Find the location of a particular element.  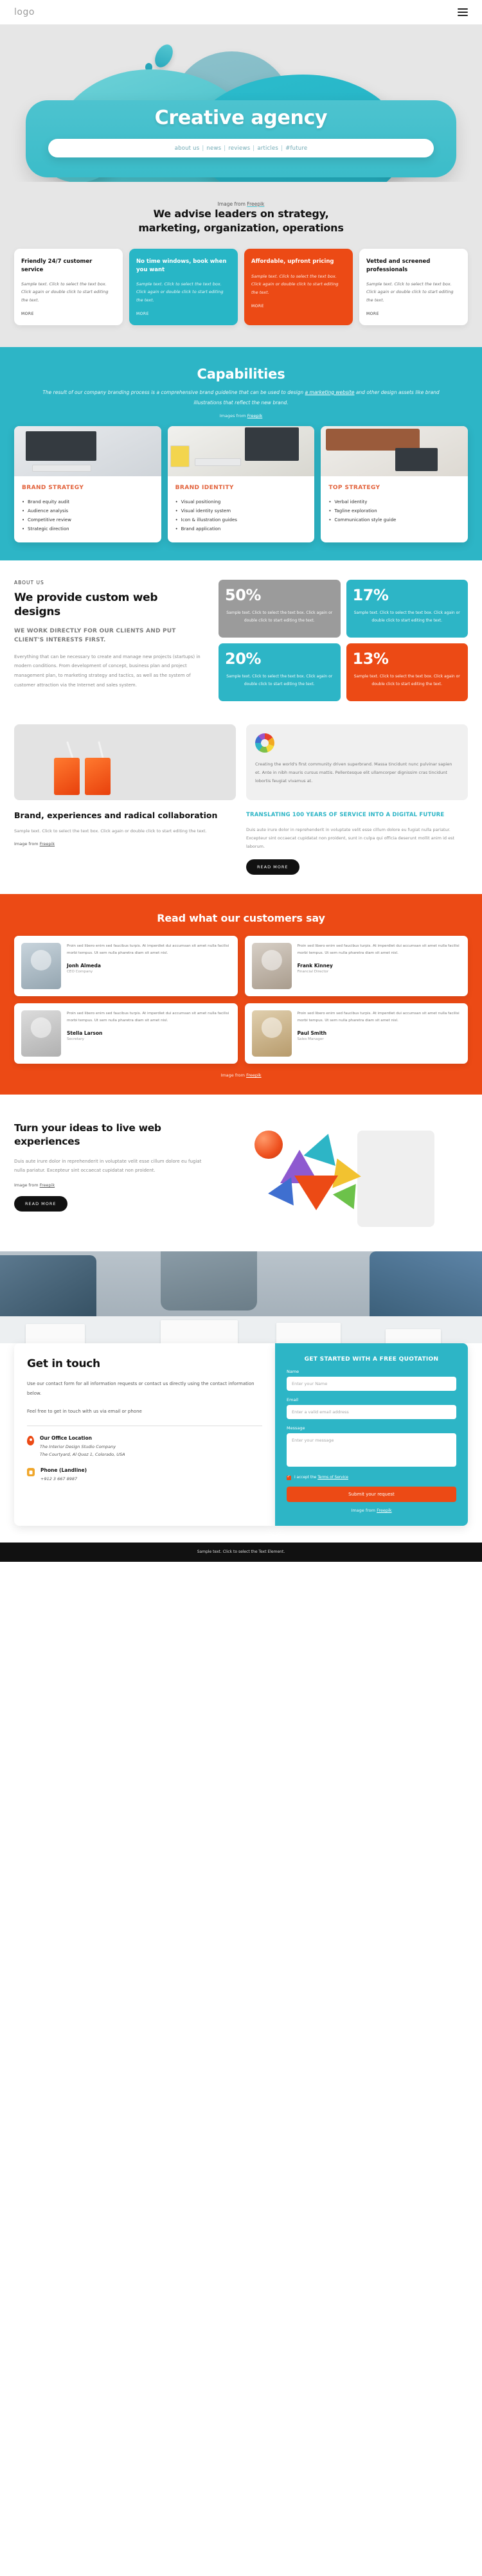

credit-prefix: Image from is located at coordinates (232, 204).